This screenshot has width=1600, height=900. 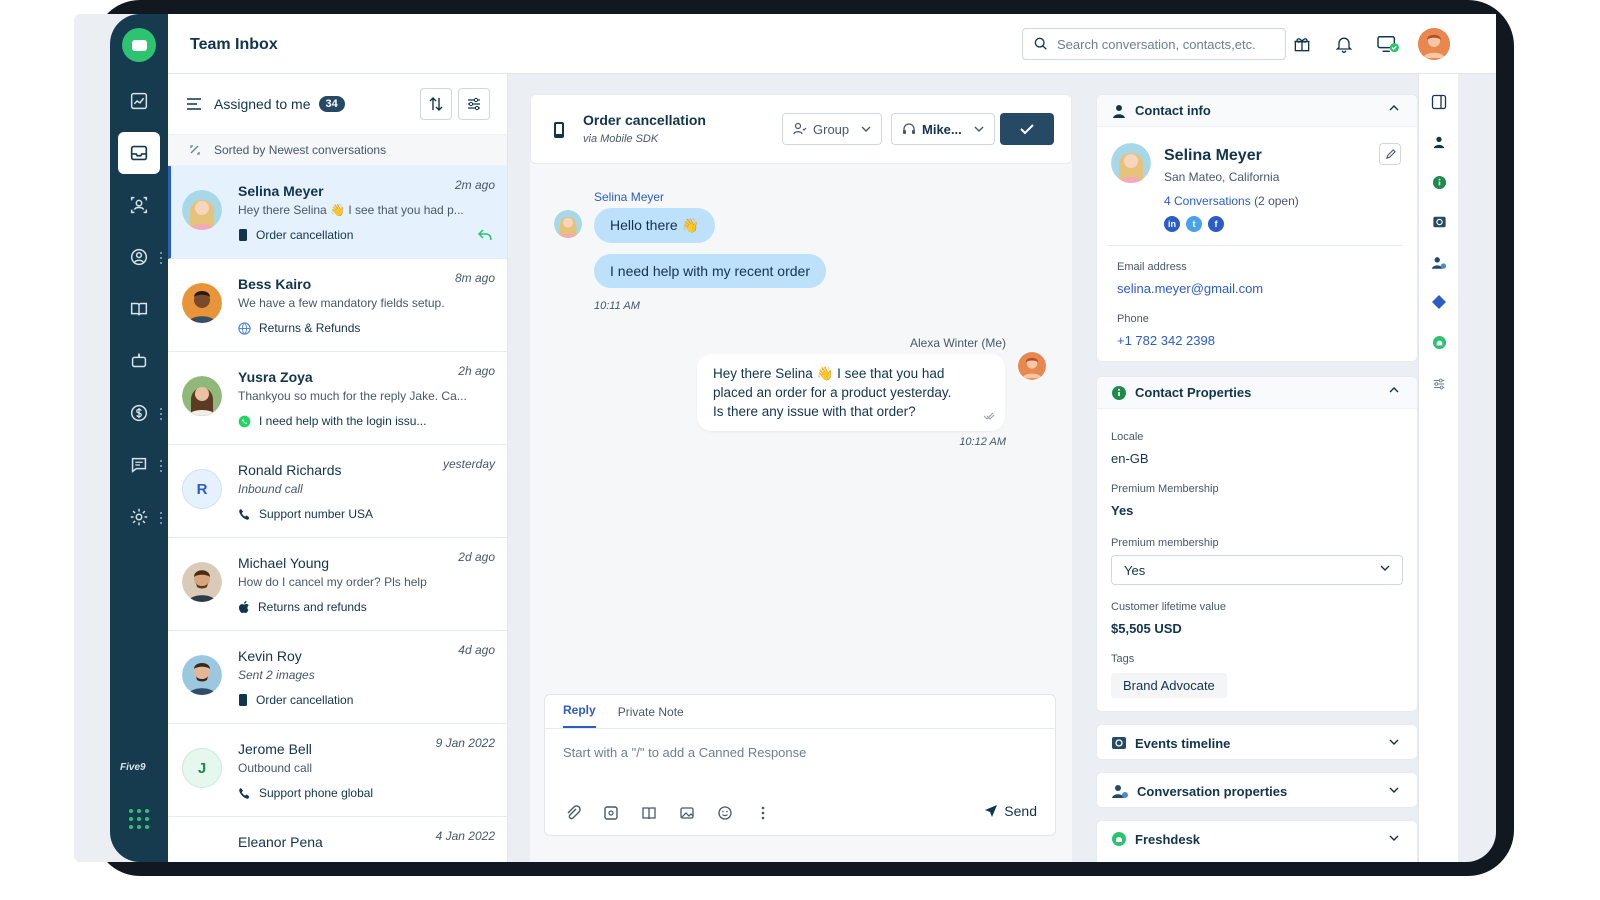 I want to click on chevron-down-icon, so click(x=1394, y=838).